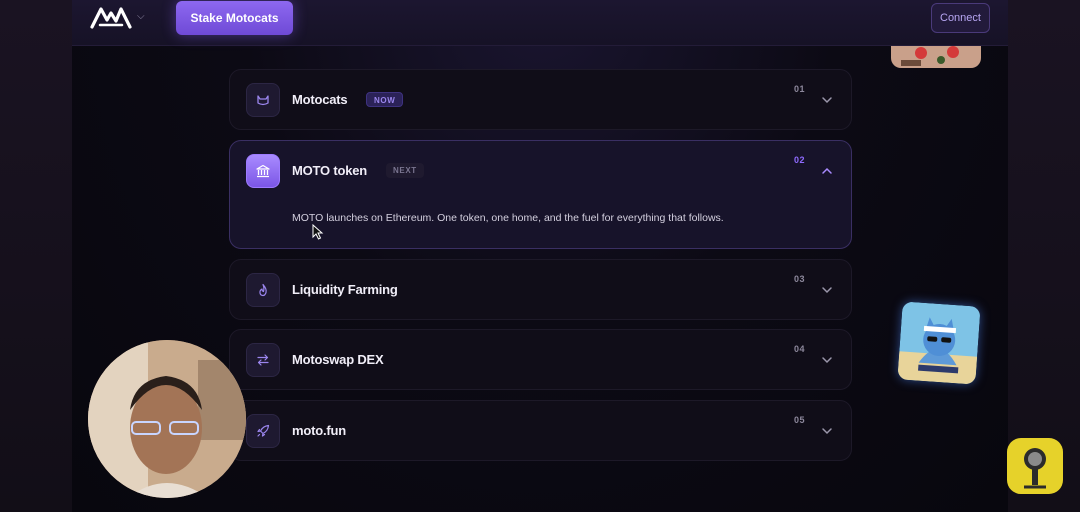  What do you see at coordinates (345, 289) in the screenshot?
I see `roadmap-item-title: Liquidity Farming` at bounding box center [345, 289].